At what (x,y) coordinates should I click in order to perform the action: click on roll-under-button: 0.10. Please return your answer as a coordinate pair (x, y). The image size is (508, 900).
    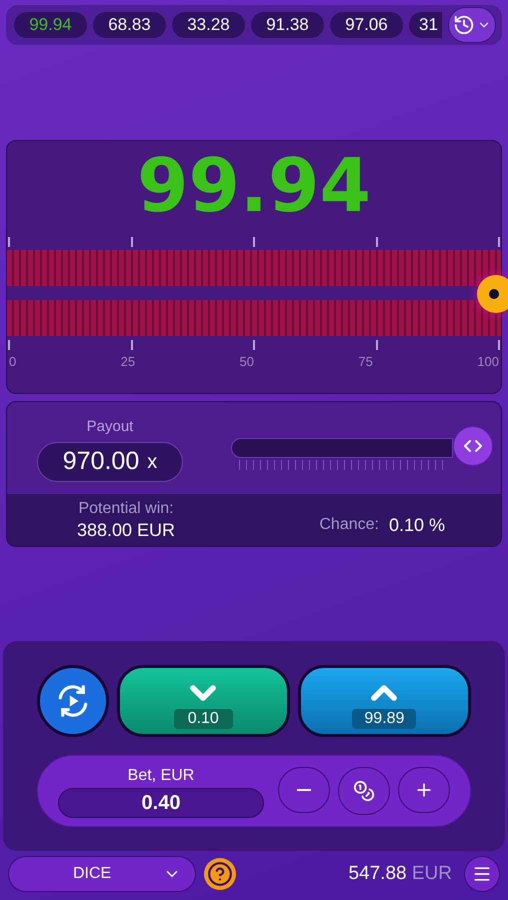
    Looking at the image, I should click on (203, 701).